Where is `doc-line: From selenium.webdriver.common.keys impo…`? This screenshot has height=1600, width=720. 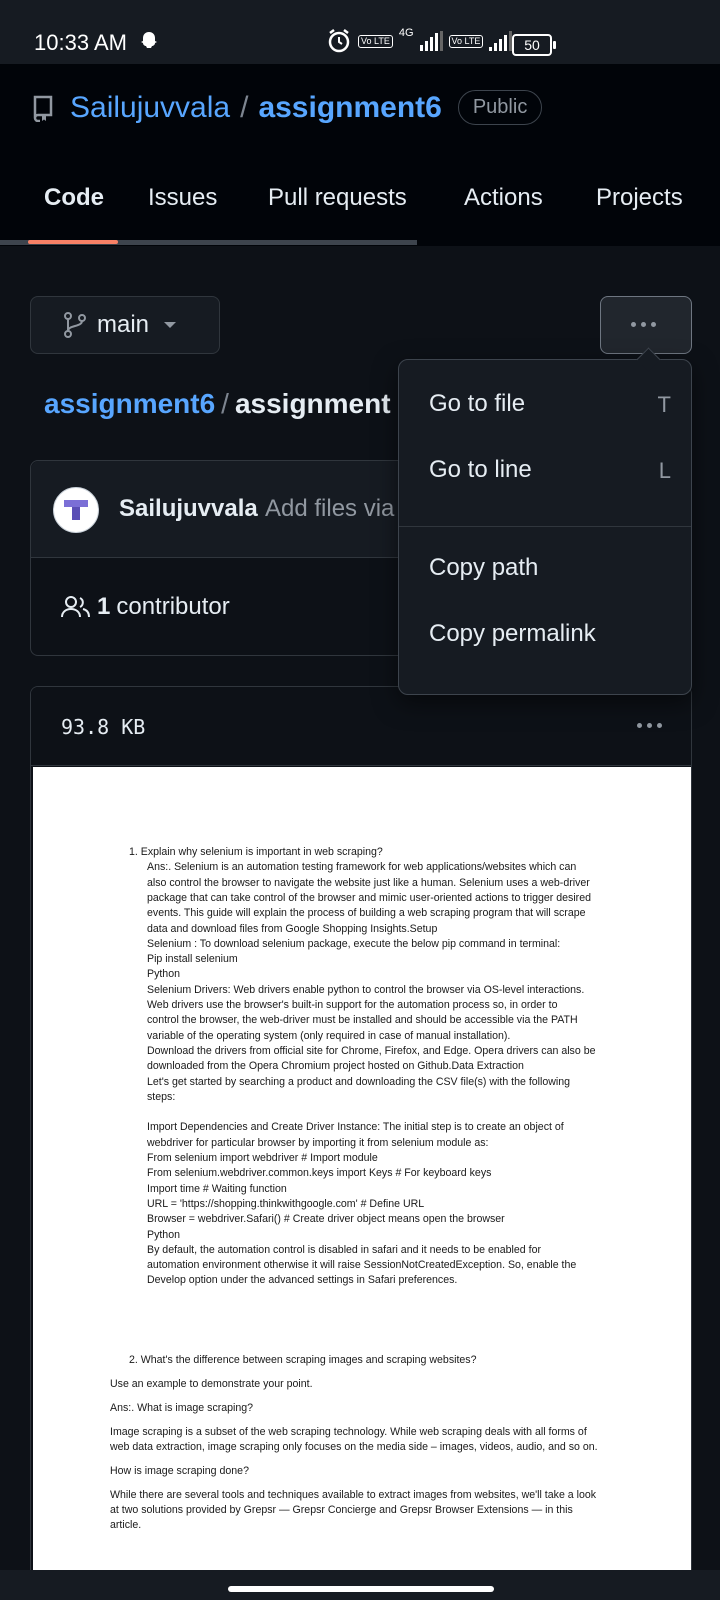 doc-line: From selenium.webdriver.common.keys impo… is located at coordinates (319, 1173).